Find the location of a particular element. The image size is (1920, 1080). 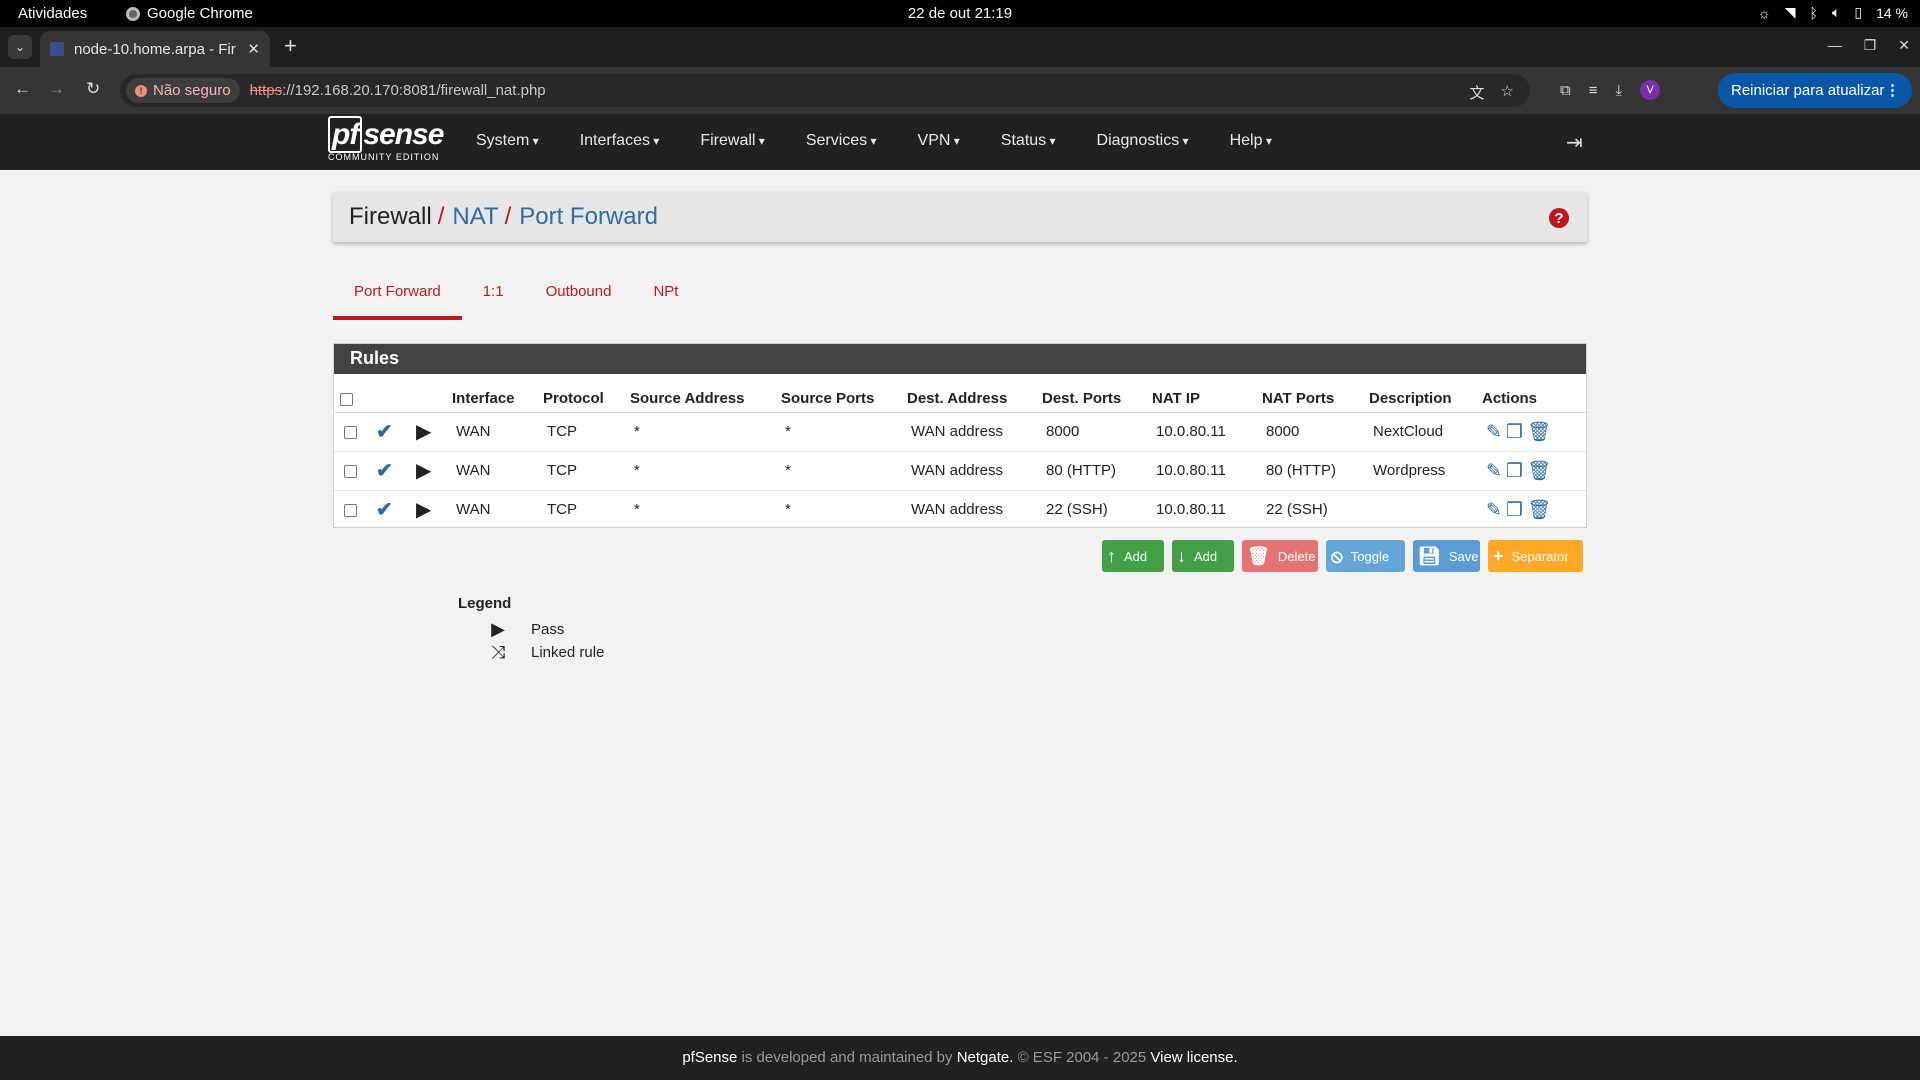

select-all-checkbox is located at coordinates (346, 399).